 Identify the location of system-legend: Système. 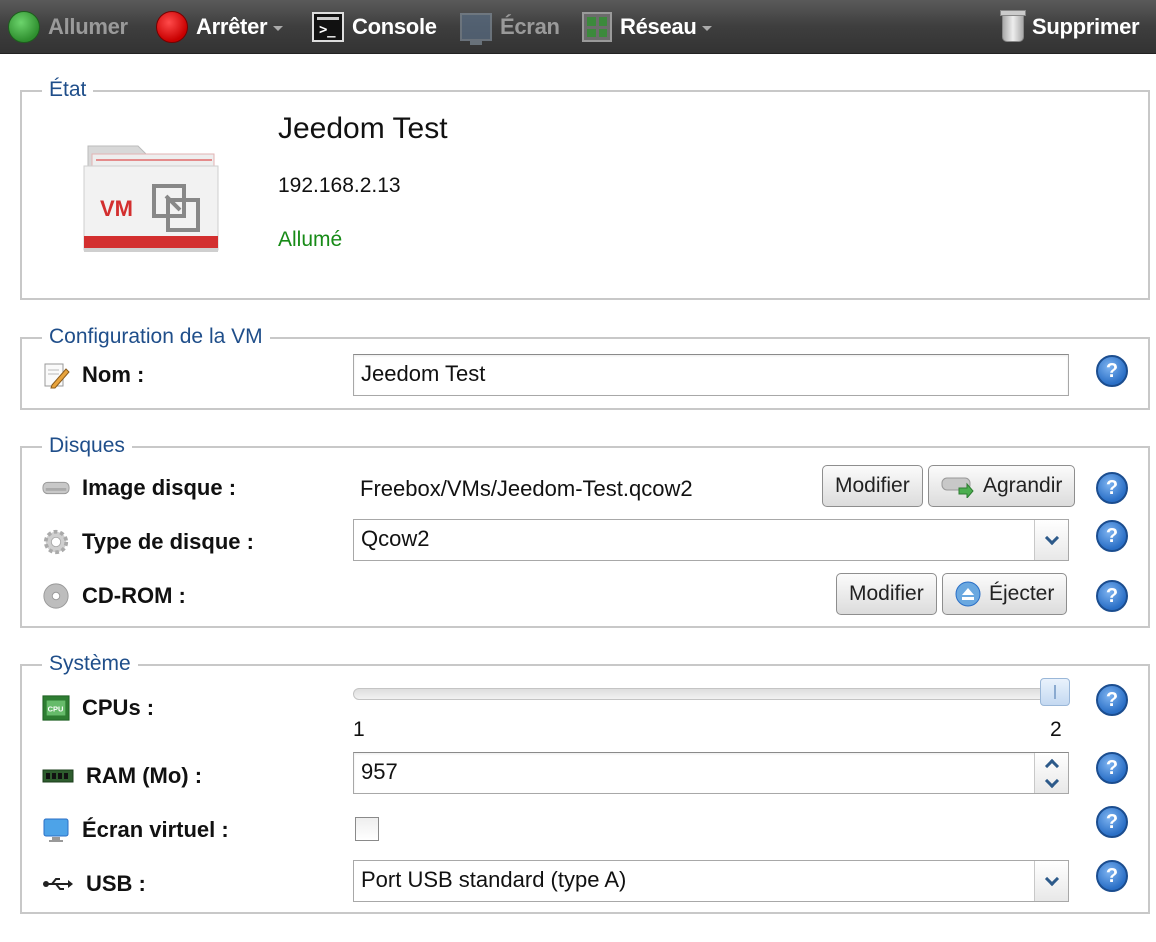
(90, 664).